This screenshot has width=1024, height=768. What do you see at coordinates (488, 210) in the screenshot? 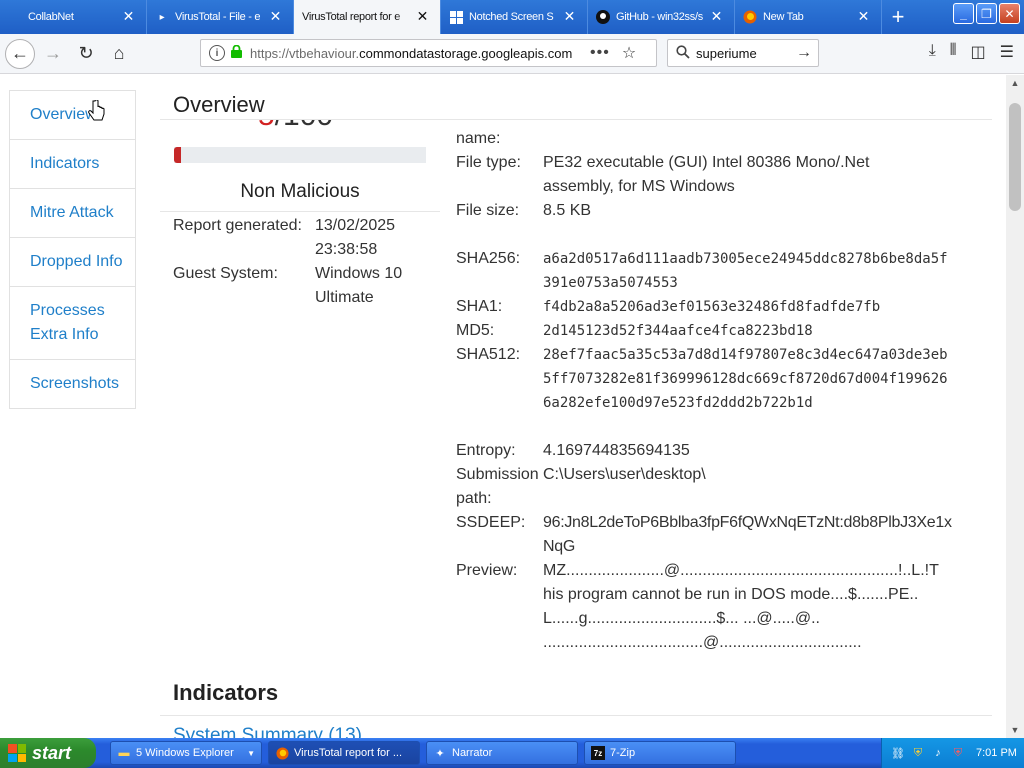
I see `file-size-label: File size:` at bounding box center [488, 210].